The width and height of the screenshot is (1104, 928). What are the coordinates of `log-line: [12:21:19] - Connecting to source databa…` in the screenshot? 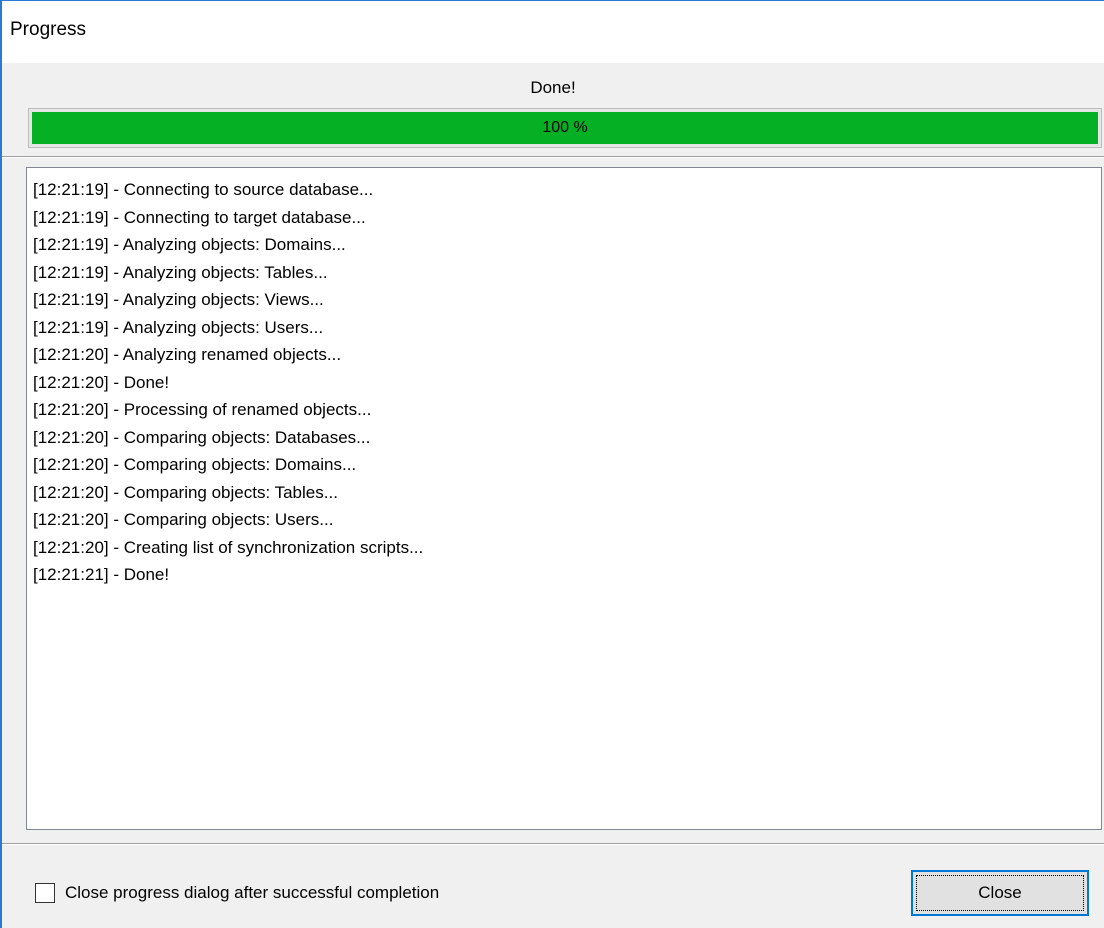 It's located at (203, 189).